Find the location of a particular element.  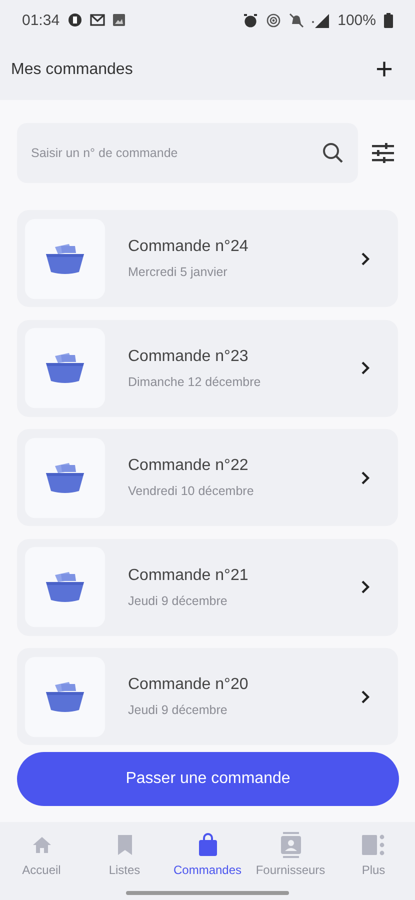

order-title: Commande n°23 is located at coordinates (189, 357).